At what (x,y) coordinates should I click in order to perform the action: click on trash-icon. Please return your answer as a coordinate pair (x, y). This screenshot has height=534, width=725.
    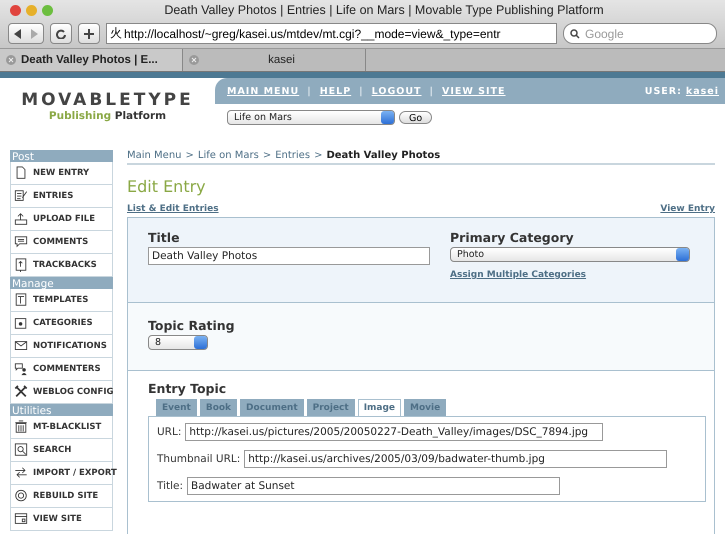
    Looking at the image, I should click on (21, 427).